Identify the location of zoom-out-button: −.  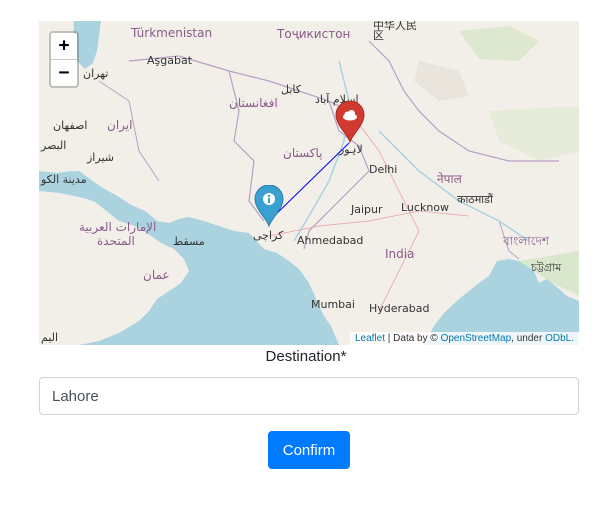
(64, 72).